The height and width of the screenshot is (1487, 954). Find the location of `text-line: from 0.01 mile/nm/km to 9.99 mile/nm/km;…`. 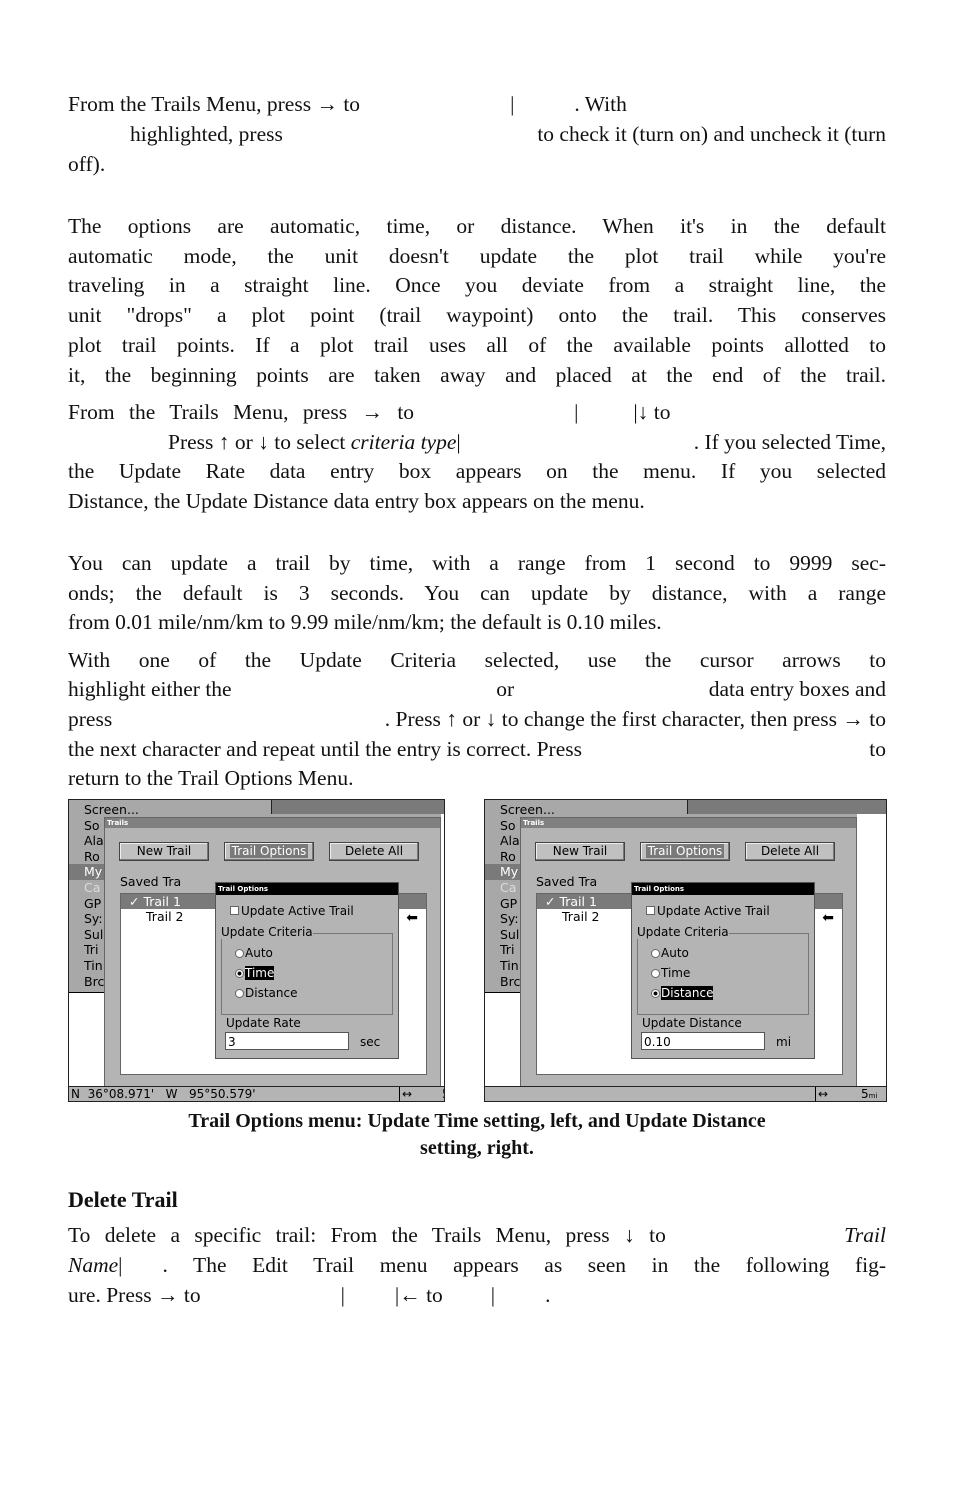

text-line: from 0.01 mile/nm/km to 9.99 mile/nm/km;… is located at coordinates (365, 622).